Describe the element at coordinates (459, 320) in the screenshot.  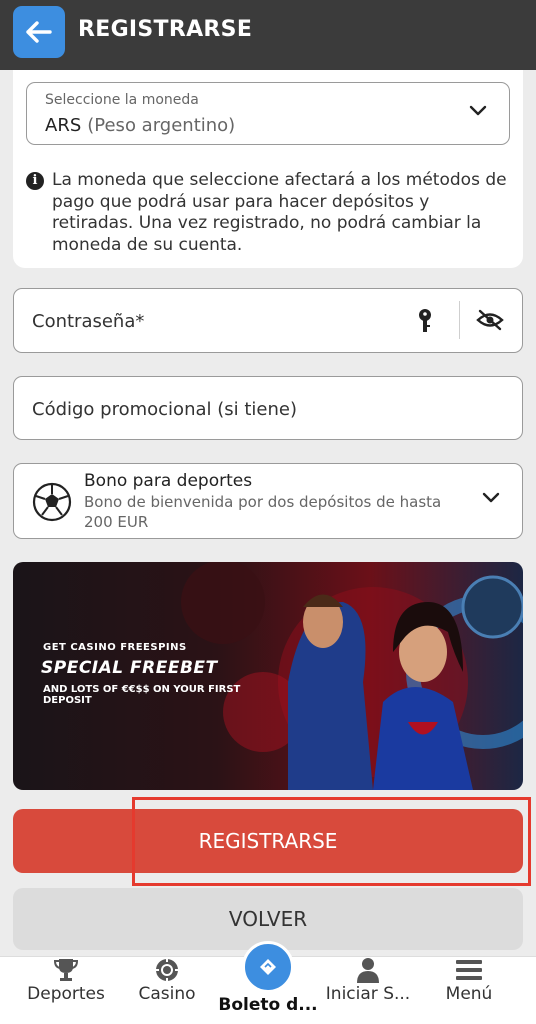
I see `field-divider` at that location.